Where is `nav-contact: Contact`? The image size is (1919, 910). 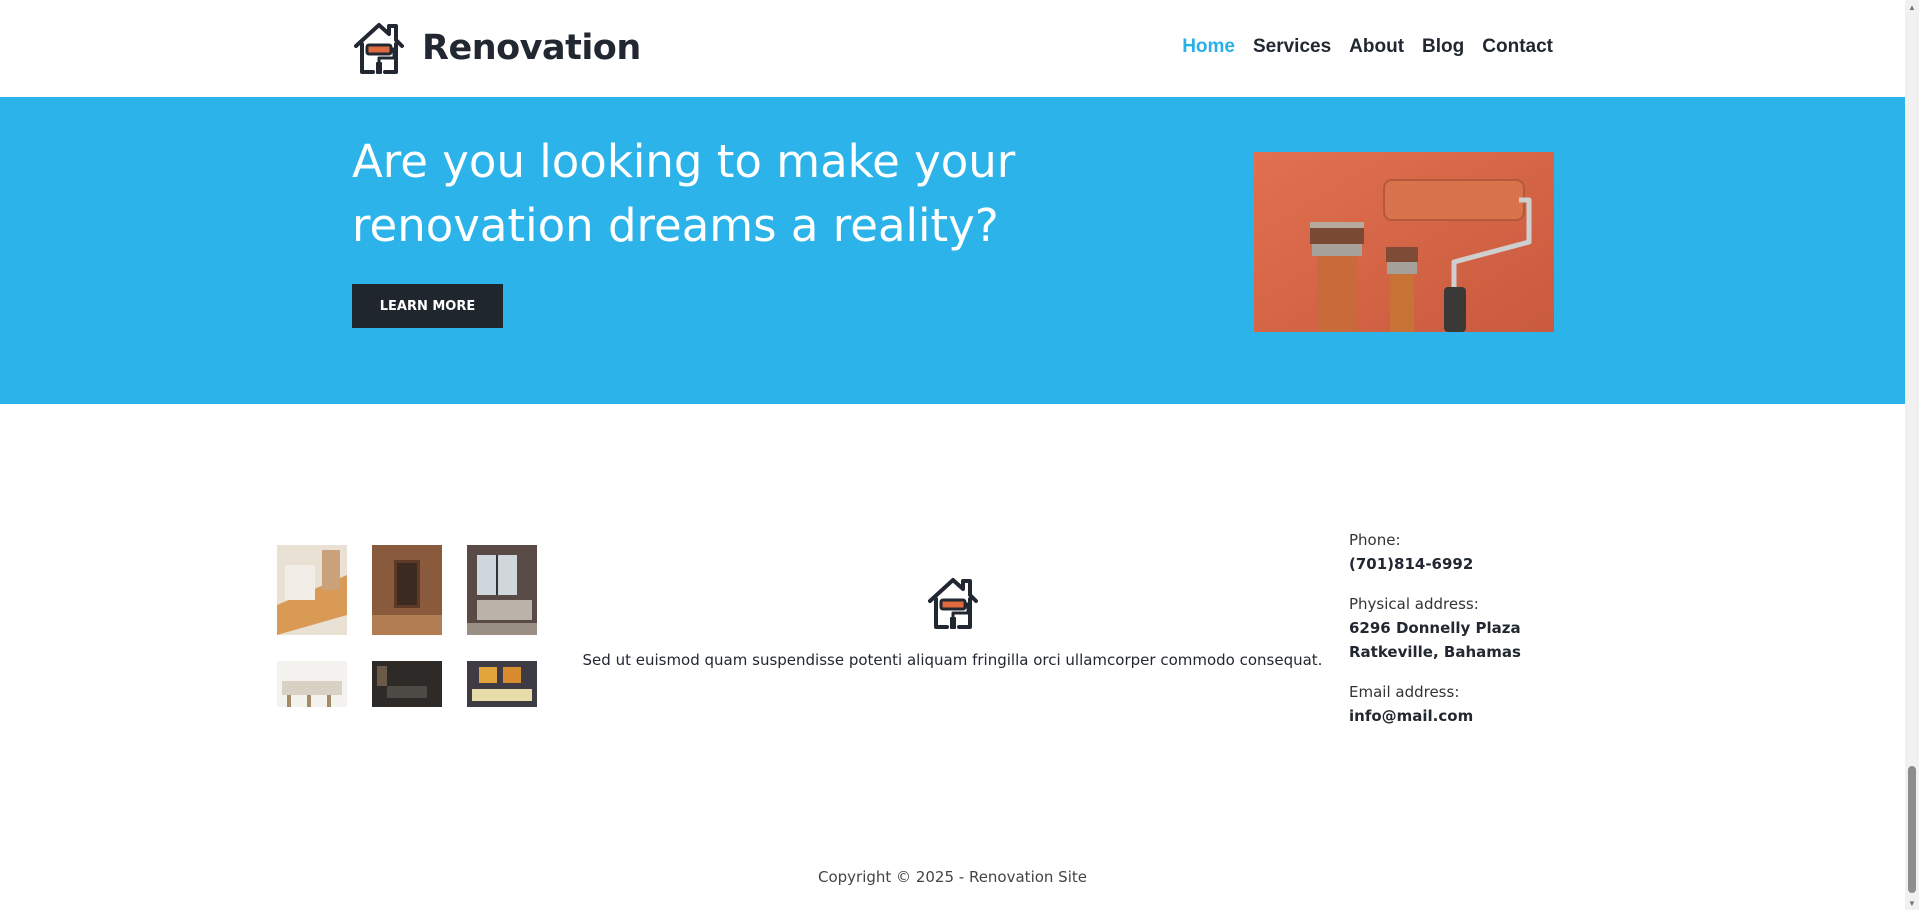
nav-contact: Contact is located at coordinates (1513, 47).